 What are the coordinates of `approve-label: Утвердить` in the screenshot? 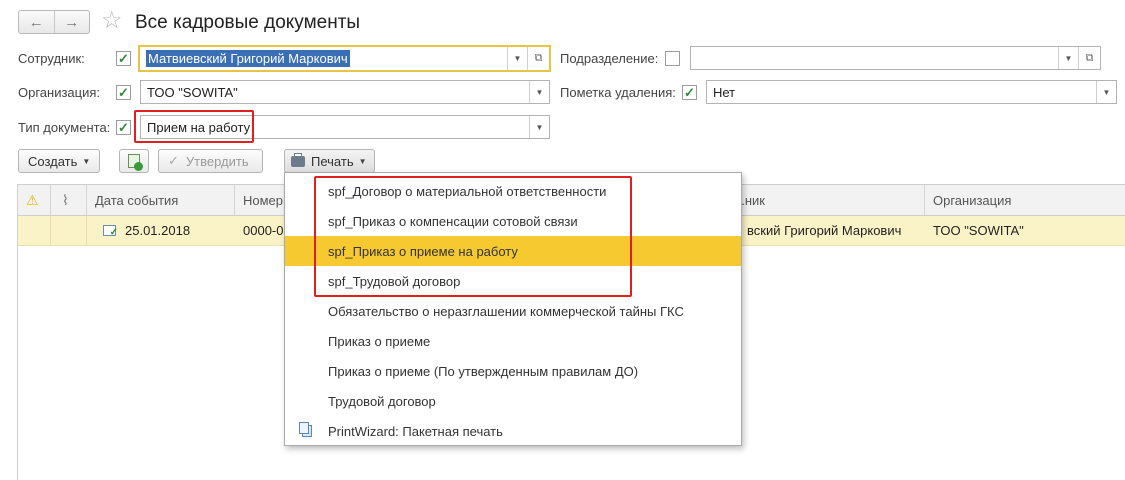 It's located at (217, 161).